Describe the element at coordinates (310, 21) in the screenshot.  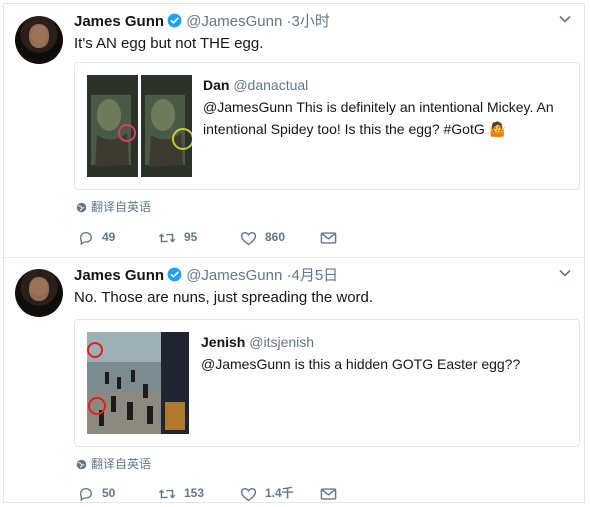
I see `timestamp: 3小时` at that location.